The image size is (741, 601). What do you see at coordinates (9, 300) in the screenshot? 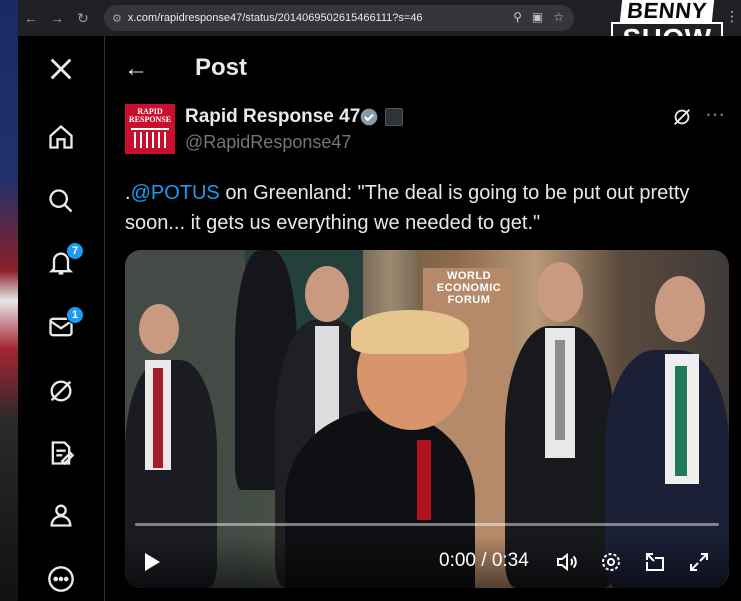
I see `background-flag-strip` at bounding box center [9, 300].